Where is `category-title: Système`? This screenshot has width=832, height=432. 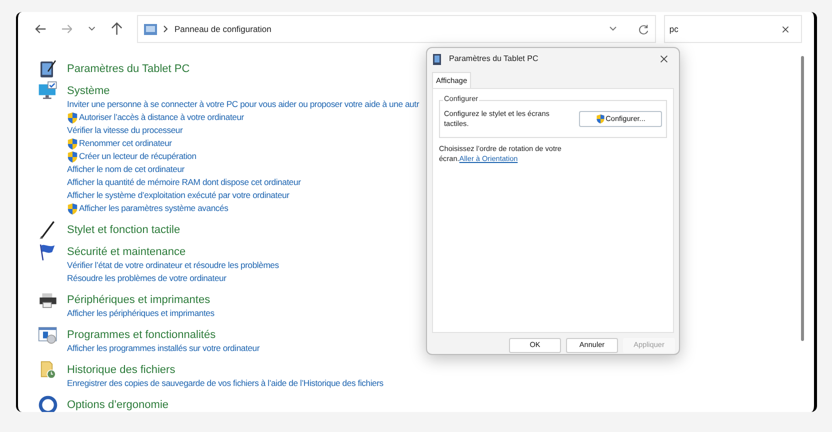 category-title: Système is located at coordinates (243, 91).